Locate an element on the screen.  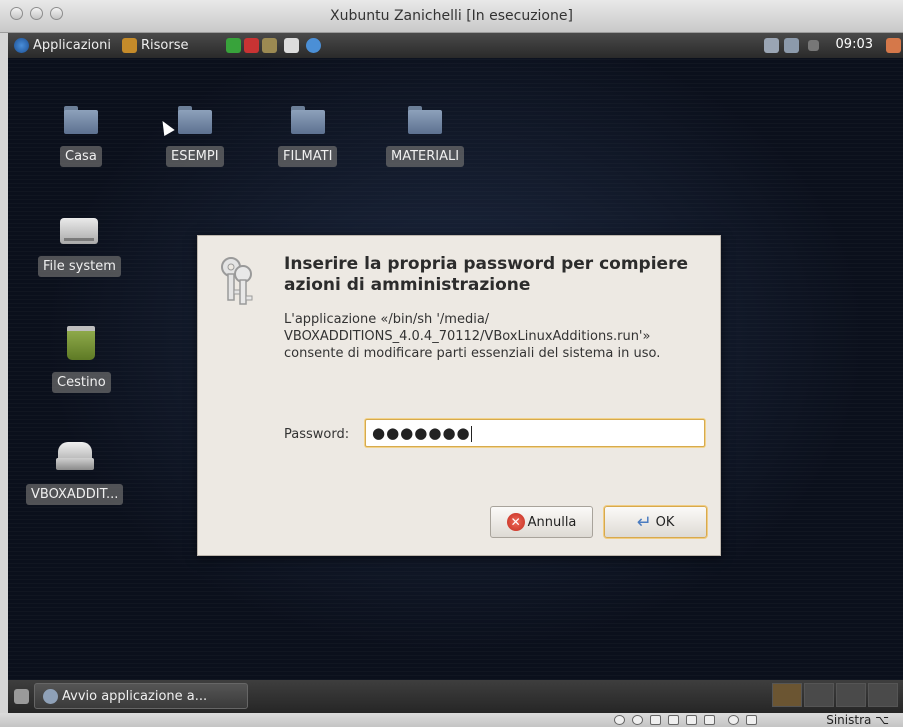
applications-menu: Applicazioni is located at coordinates (62, 45).